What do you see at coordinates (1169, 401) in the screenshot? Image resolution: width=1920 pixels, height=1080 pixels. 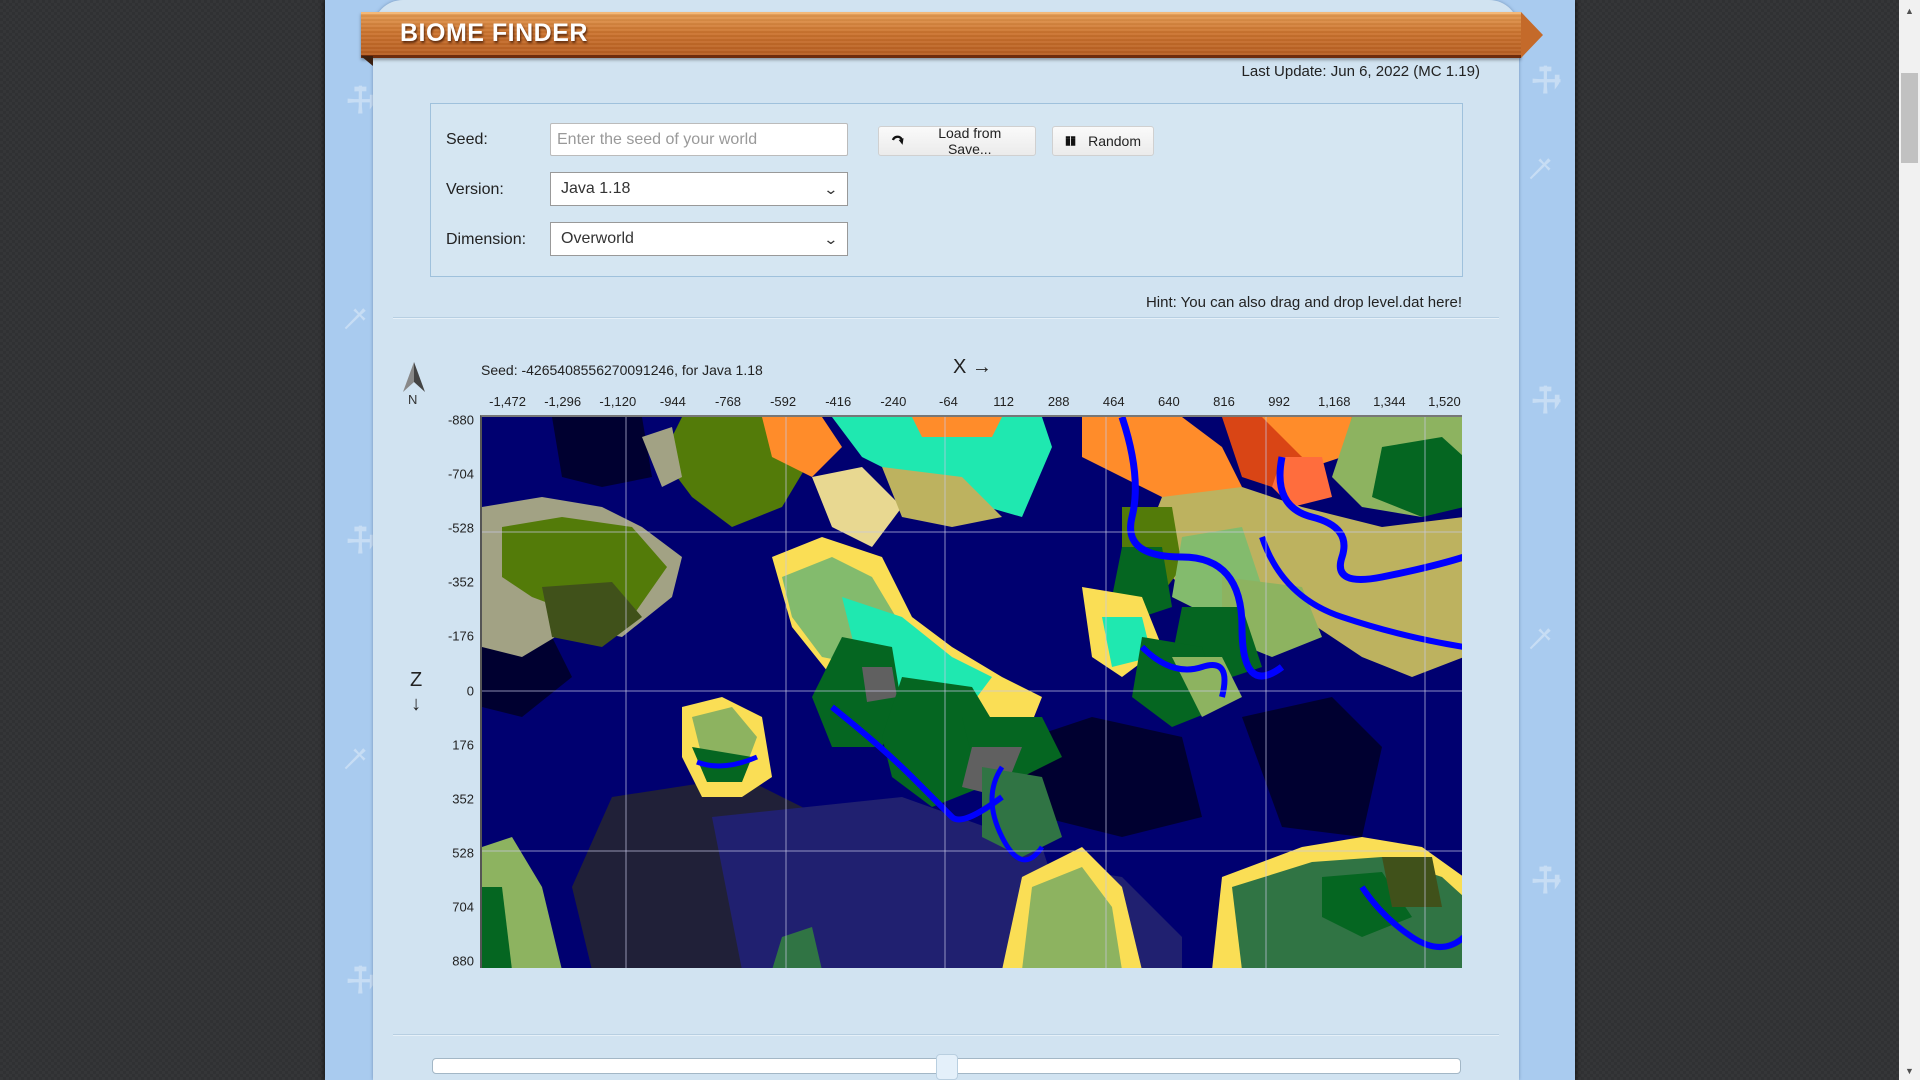 I see `x-tick-label: 640` at bounding box center [1169, 401].